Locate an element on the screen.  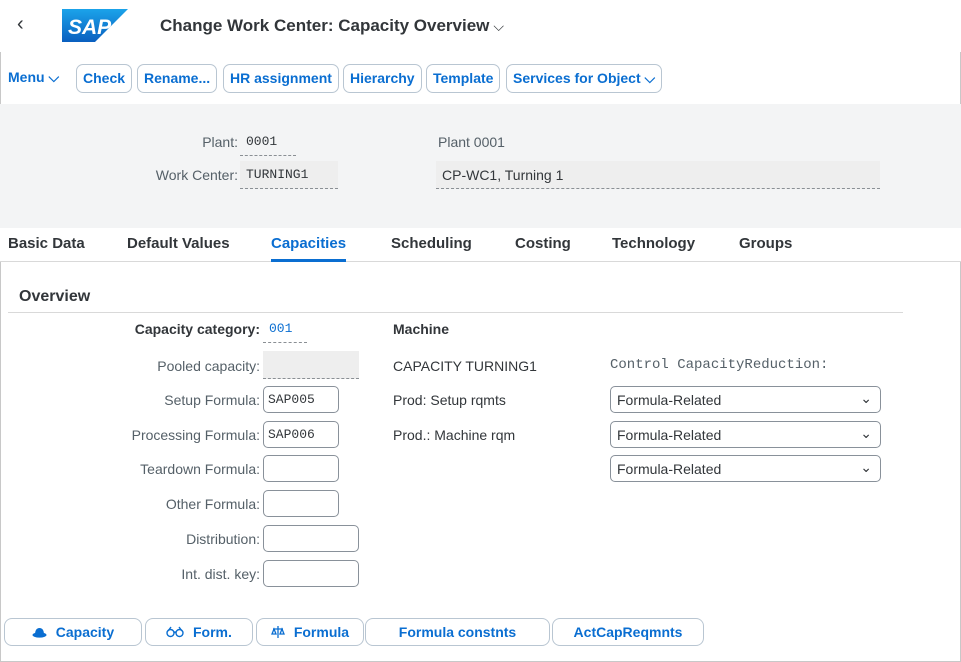
distribution-input is located at coordinates (311, 538).